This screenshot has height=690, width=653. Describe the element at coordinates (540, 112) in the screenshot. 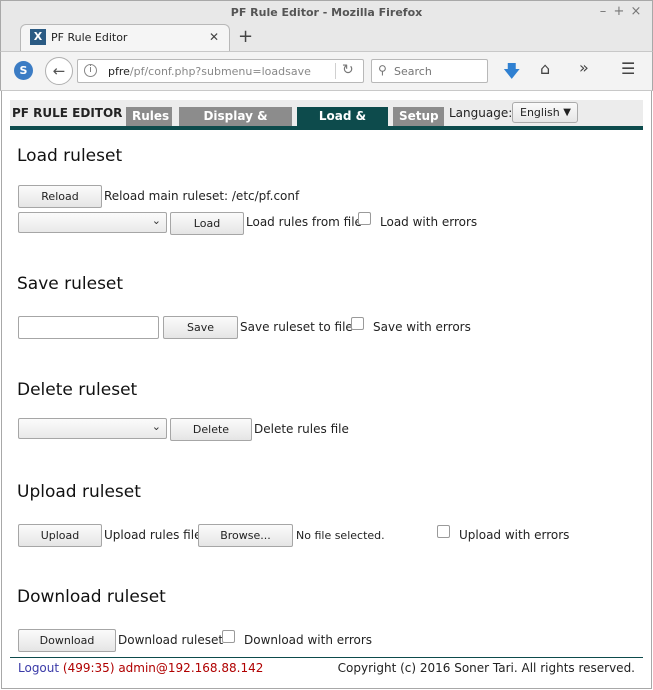

I see `language-value: English` at that location.